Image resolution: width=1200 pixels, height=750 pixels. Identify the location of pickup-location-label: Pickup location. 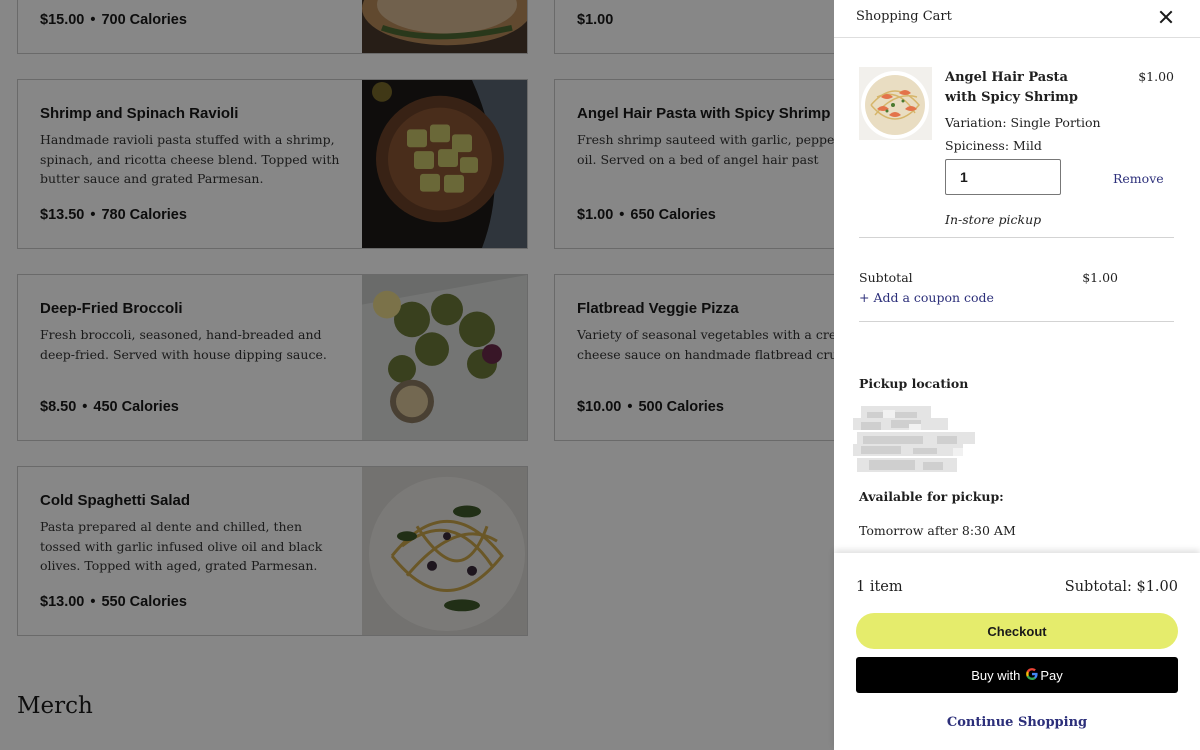
(914, 383).